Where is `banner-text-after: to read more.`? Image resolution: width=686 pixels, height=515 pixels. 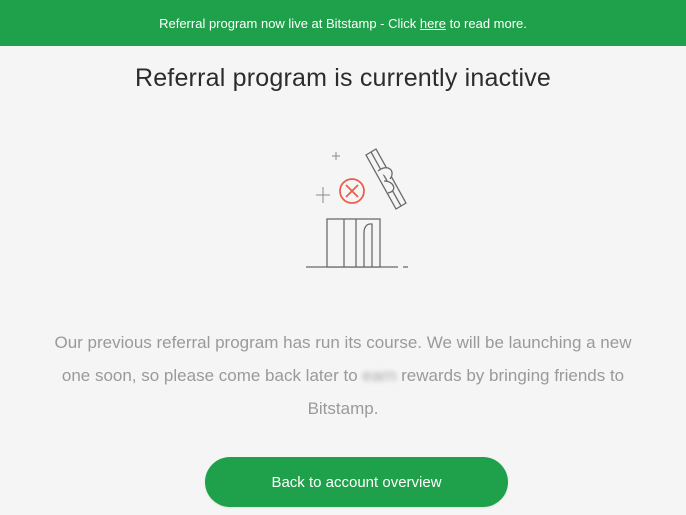
banner-text-after: to read more. is located at coordinates (488, 23).